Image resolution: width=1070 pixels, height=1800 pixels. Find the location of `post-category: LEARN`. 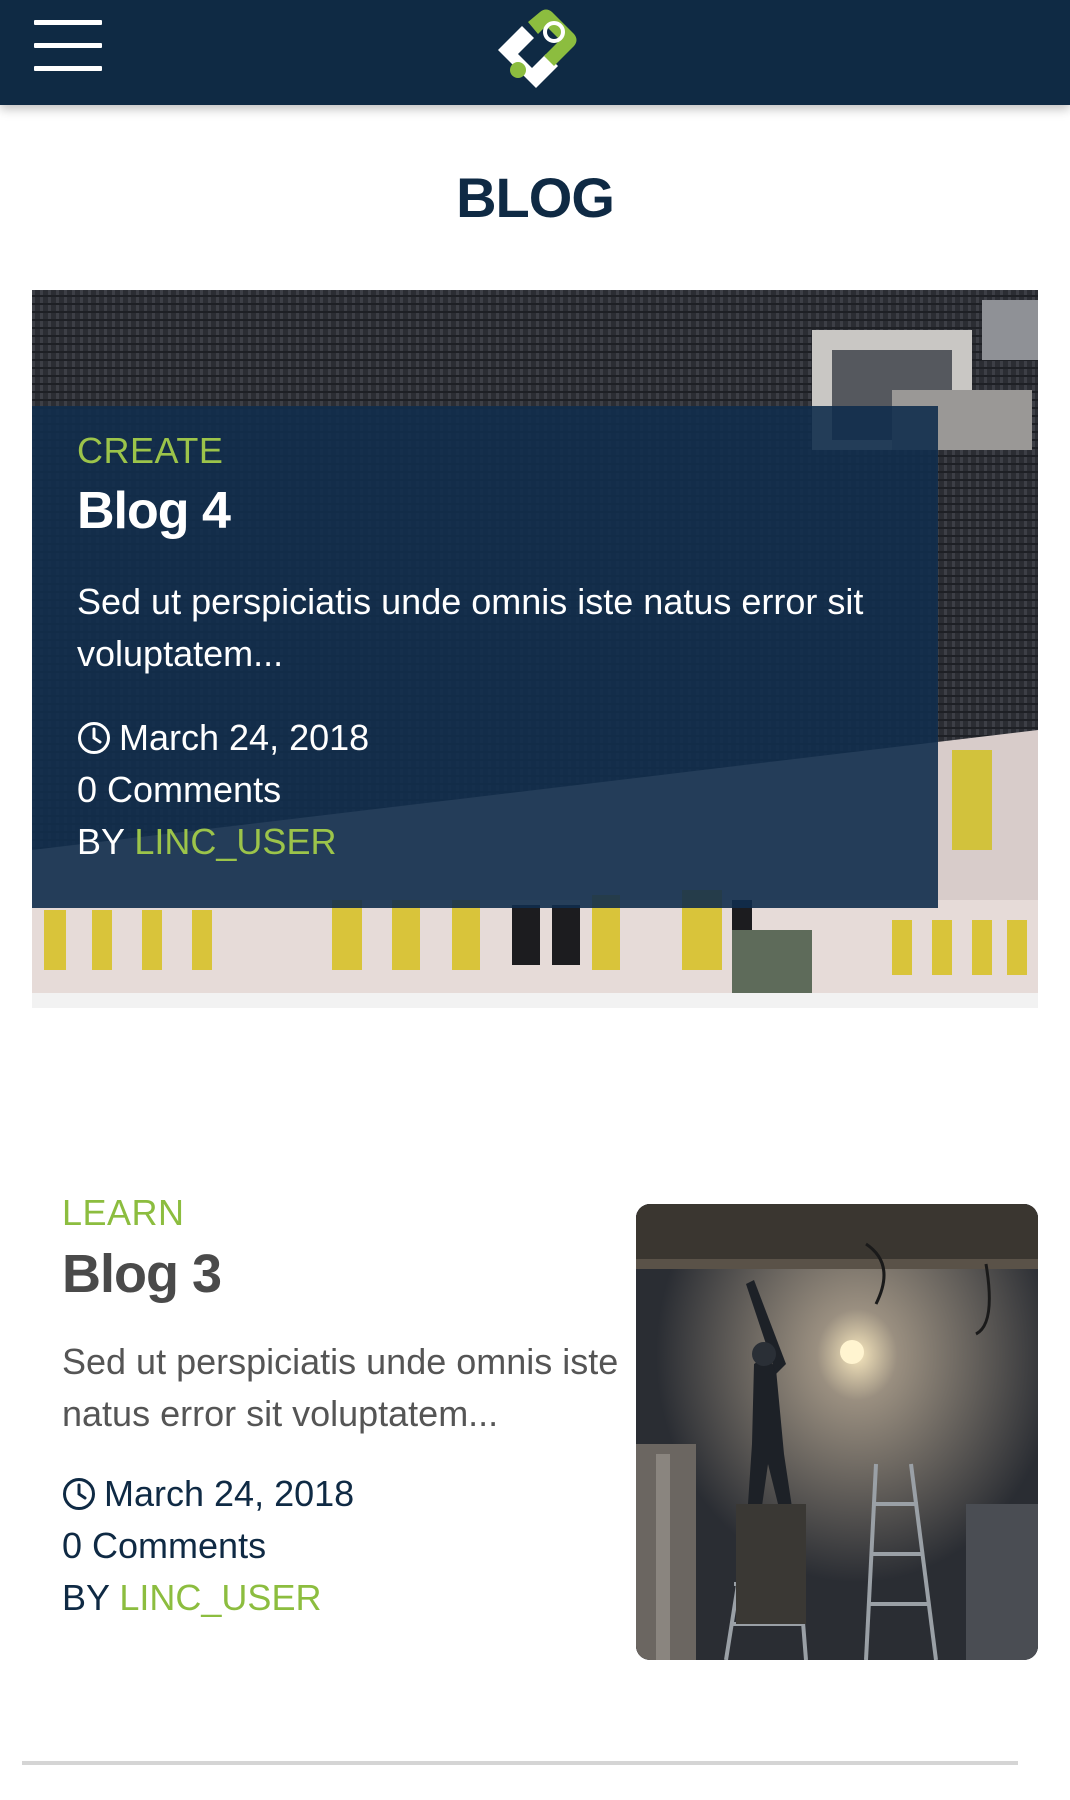

post-category: LEARN is located at coordinates (342, 1213).